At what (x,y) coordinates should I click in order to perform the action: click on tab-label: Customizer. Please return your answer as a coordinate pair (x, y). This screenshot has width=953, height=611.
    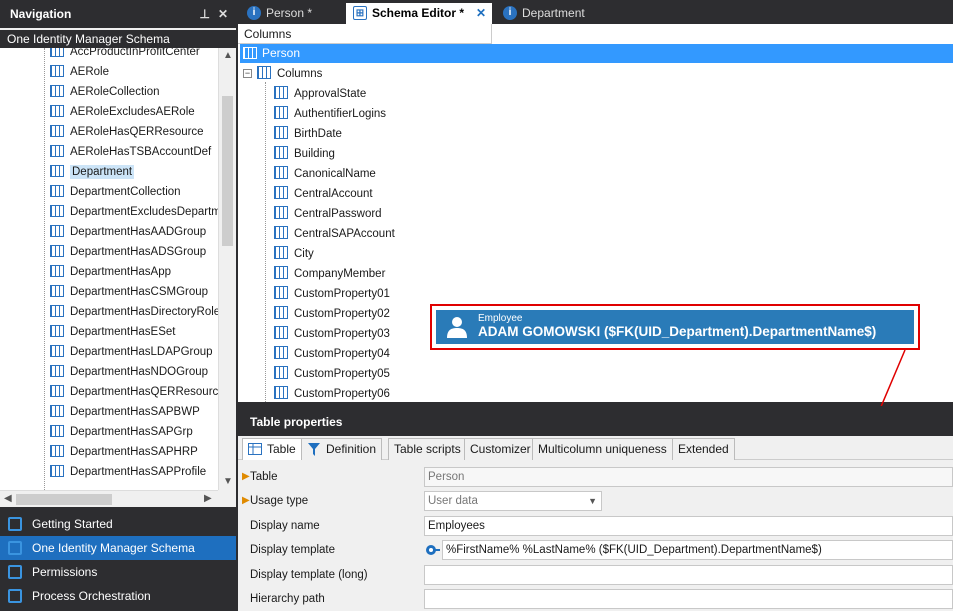
    Looking at the image, I should click on (500, 449).